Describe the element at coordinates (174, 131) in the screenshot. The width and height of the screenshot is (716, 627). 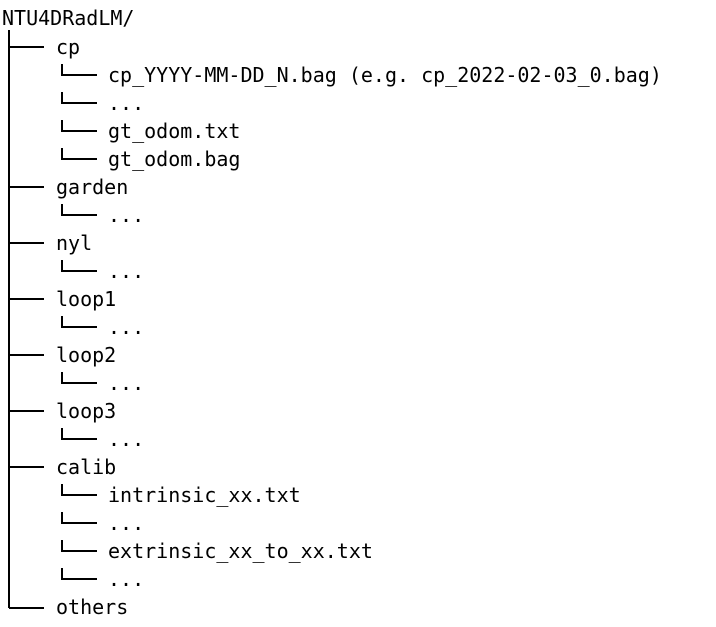
I see `file-gt-odom-txt: gt_odom.txt` at that location.